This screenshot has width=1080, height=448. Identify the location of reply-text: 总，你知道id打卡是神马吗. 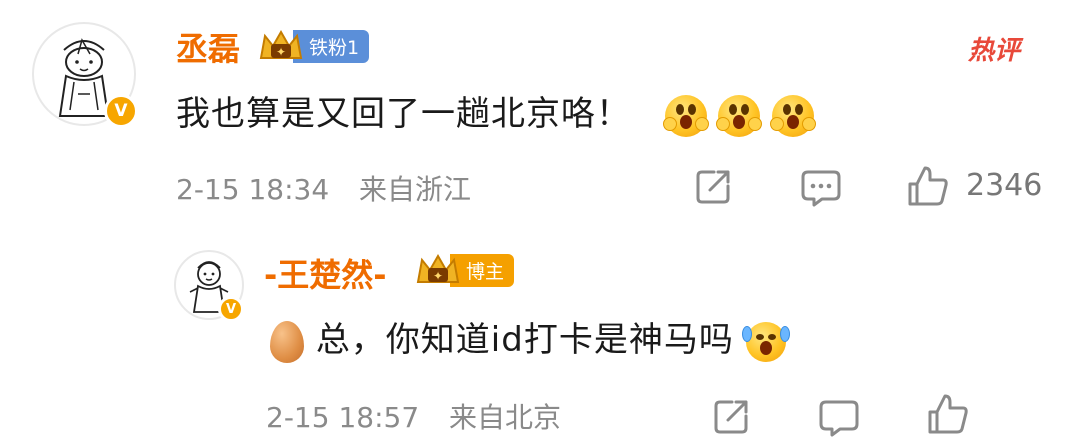
(530, 337).